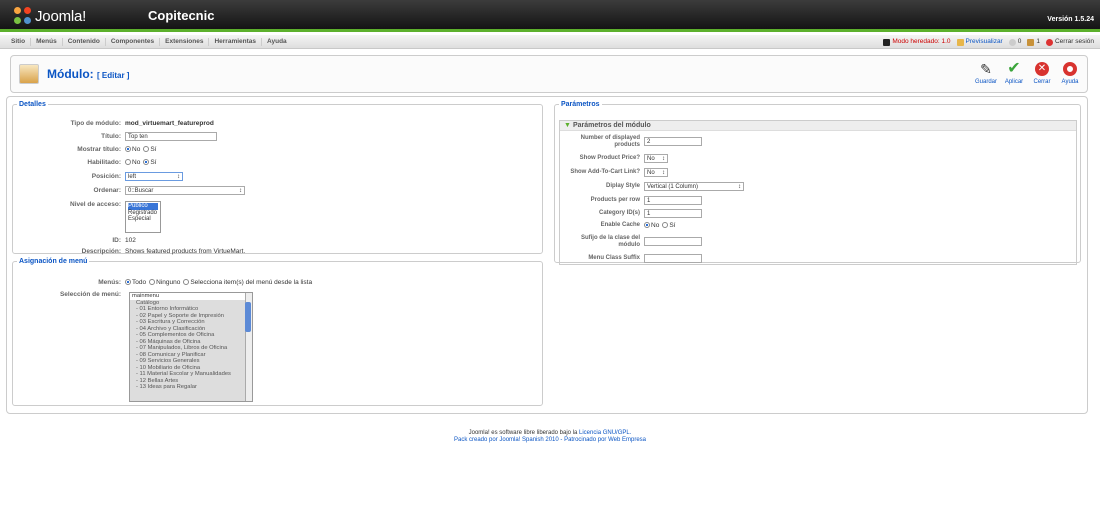  What do you see at coordinates (143, 206) in the screenshot?
I see `access-option: Público` at bounding box center [143, 206].